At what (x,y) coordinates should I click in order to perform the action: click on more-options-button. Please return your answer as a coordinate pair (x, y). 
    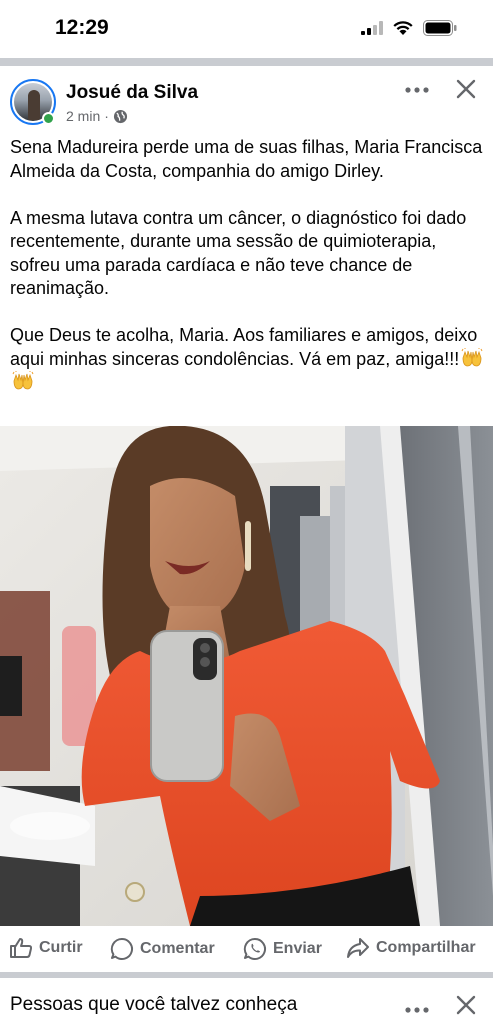
    Looking at the image, I should click on (418, 92).